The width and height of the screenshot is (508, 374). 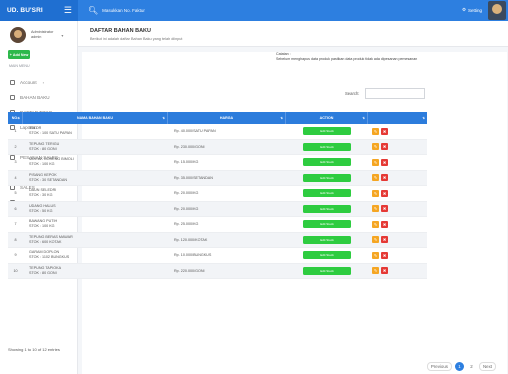 What do you see at coordinates (227, 162) in the screenshot?
I see `cell-harga: Rp. 15.000/KG` at bounding box center [227, 162].